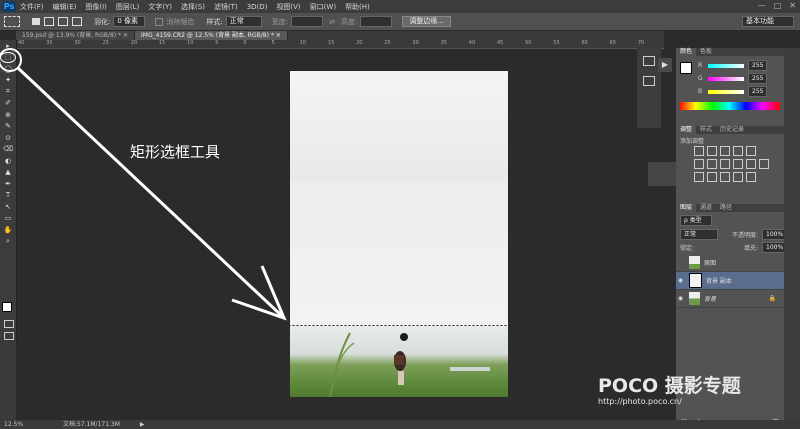  What do you see at coordinates (792, 234) in the screenshot?
I see `panel-scroll-column` at bounding box center [792, 234].